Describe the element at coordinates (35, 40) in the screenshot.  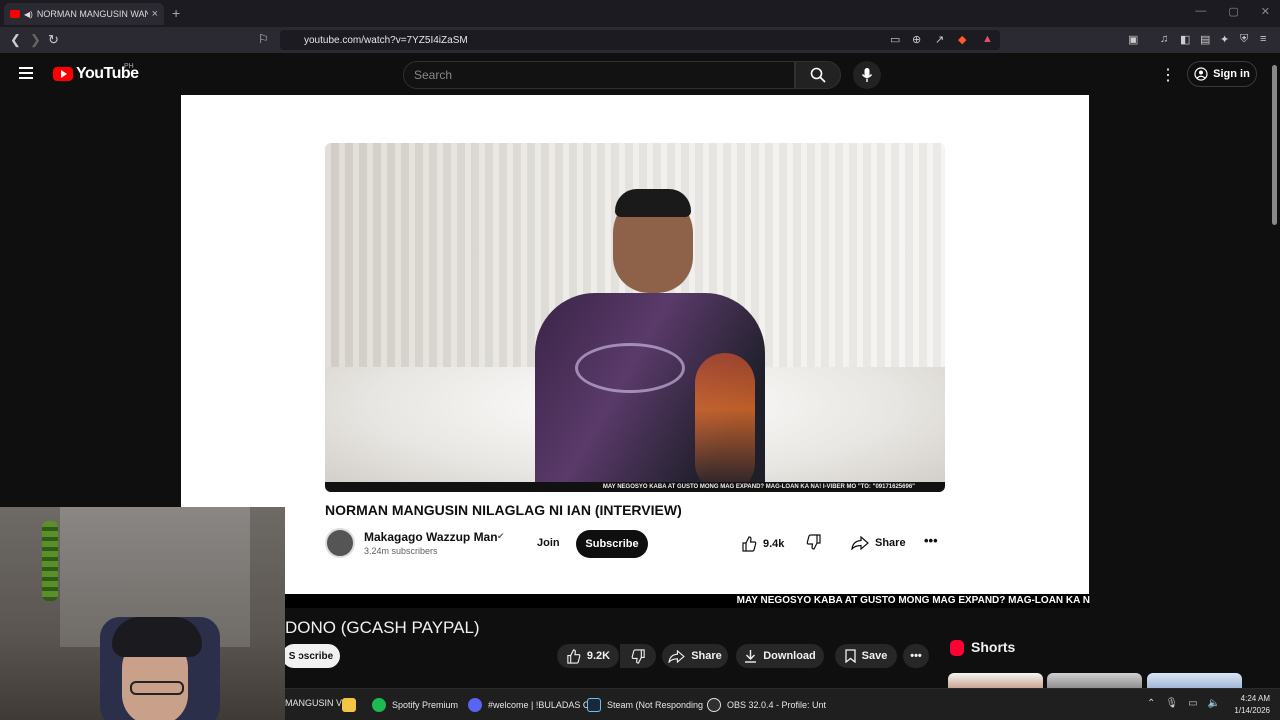
I see `forward-icon: ❯` at that location.